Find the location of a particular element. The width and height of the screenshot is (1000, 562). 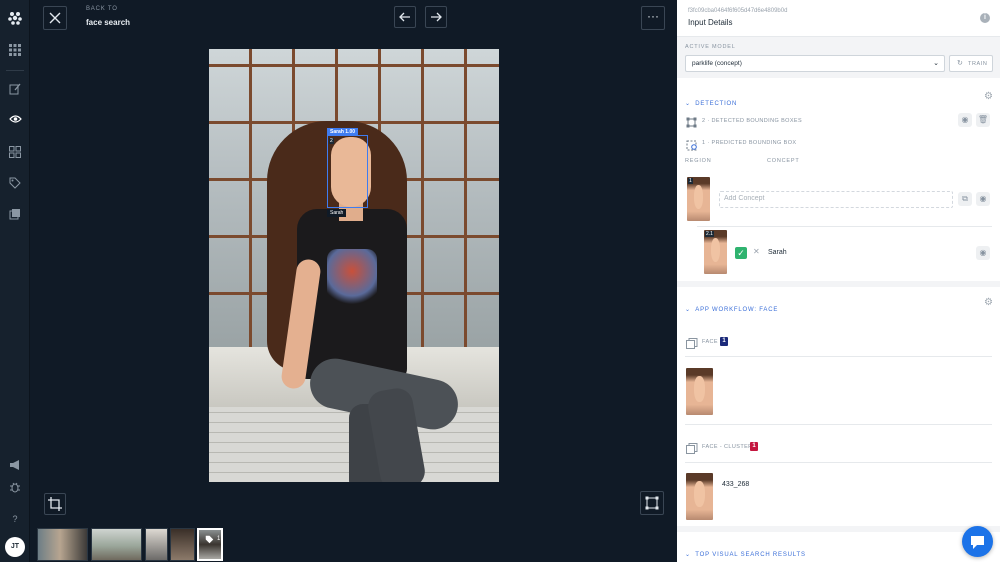

bounding-boxes-icon is located at coordinates (691, 124).